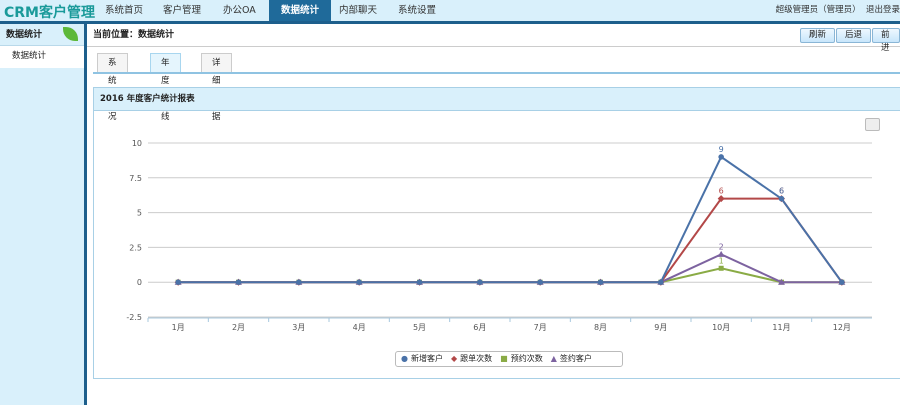  Describe the element at coordinates (660, 327) in the screenshot. I see `x-tick-label: 9月` at that location.